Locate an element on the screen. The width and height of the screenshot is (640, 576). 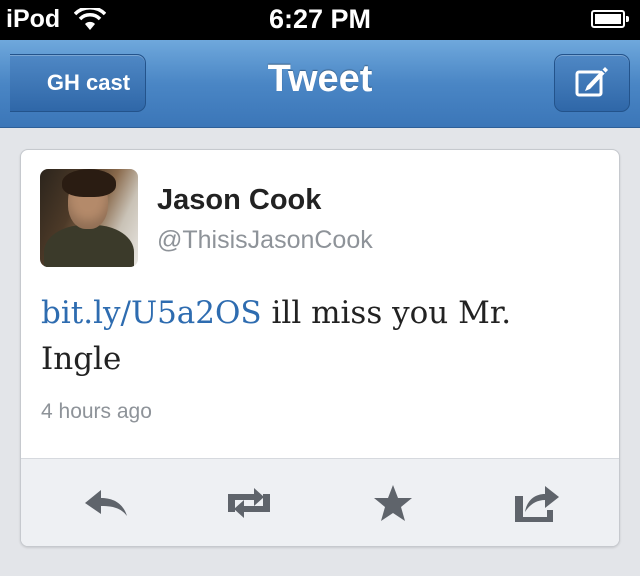
avatar is located at coordinates (89, 218).